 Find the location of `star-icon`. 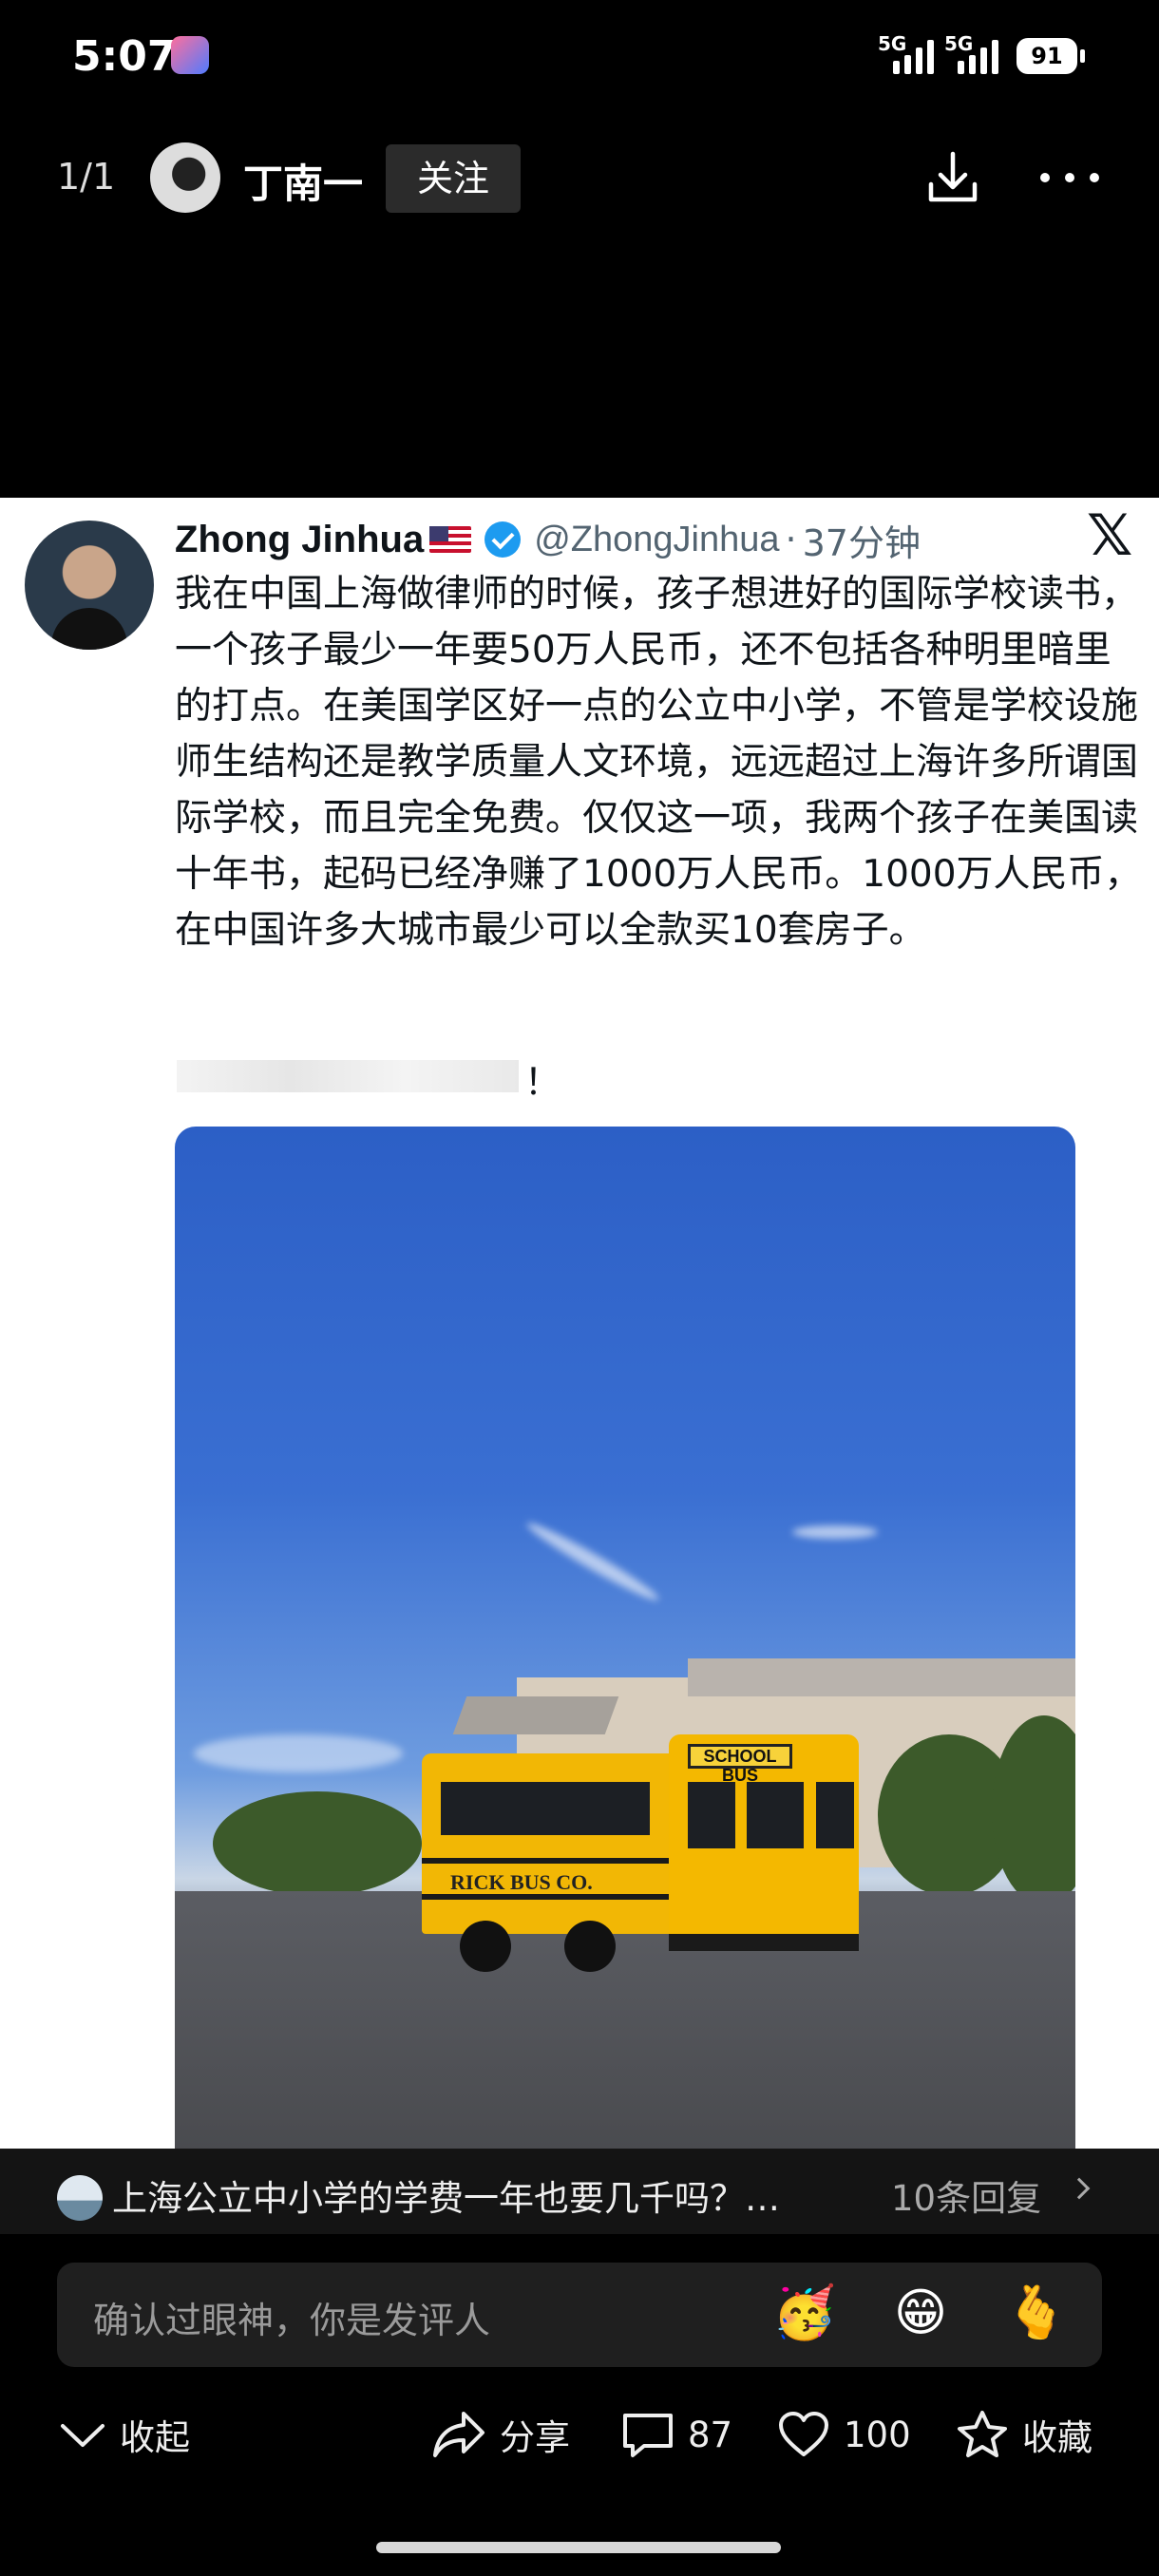

star-icon is located at coordinates (982, 2434).